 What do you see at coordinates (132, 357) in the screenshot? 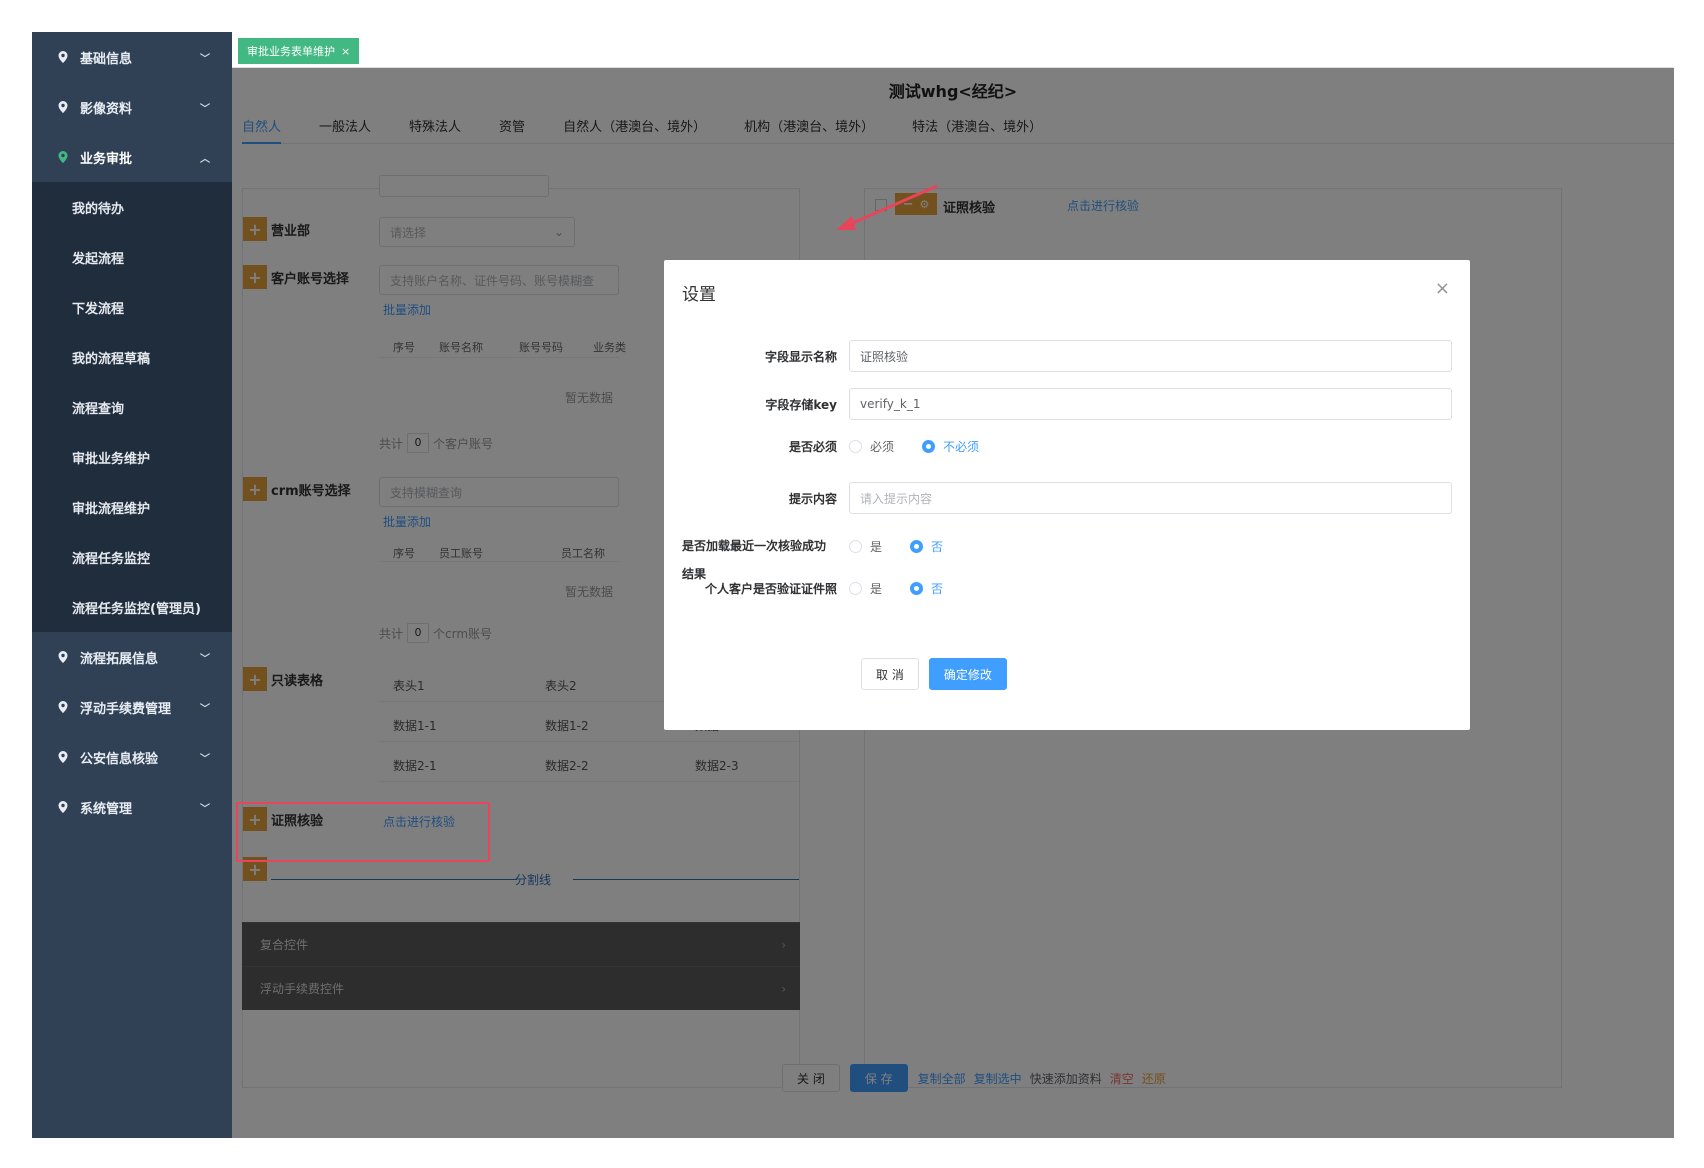
I see `sidebar-sub-item: 我的流程草稿` at bounding box center [132, 357].